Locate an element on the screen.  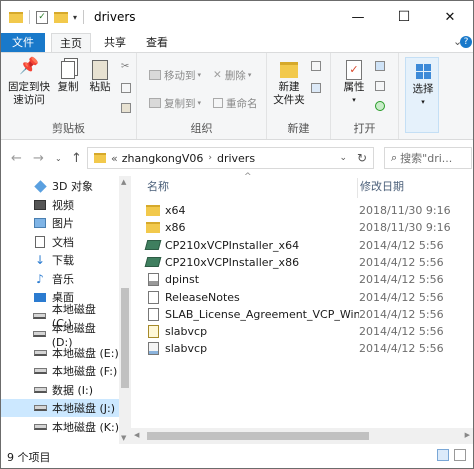
breadcrumb-drivers: drivers is located at coordinates (236, 158).